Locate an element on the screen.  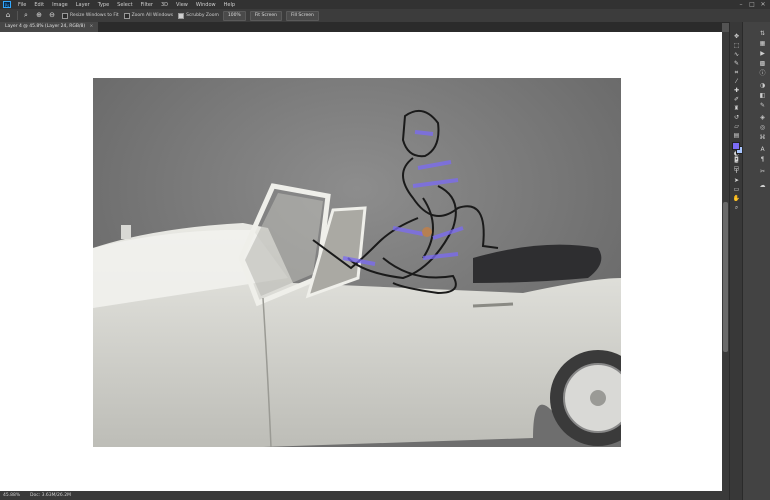
close-button: ✕ is located at coordinates (763, 4).